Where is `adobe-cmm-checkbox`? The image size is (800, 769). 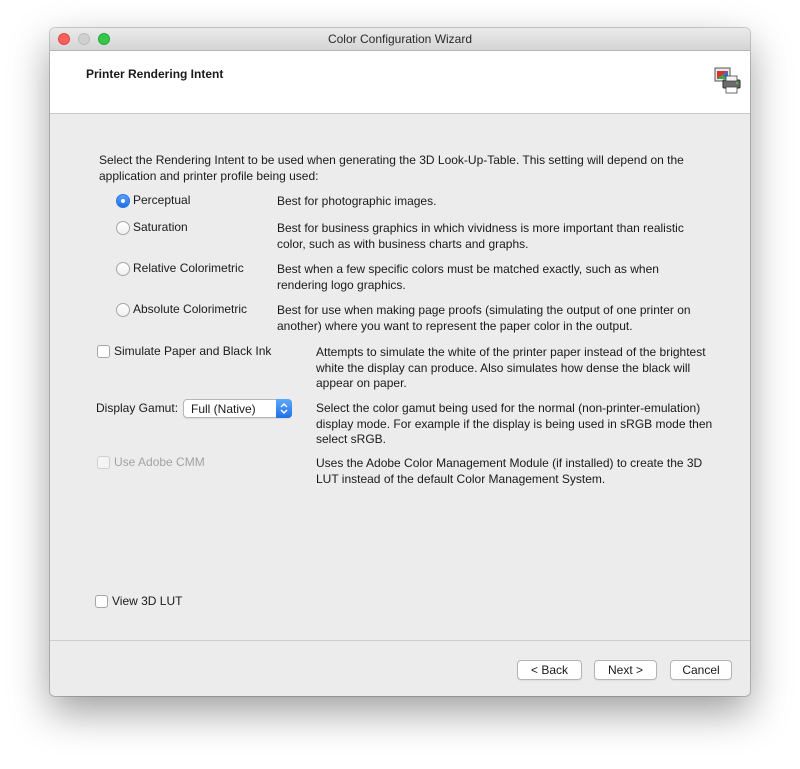
adobe-cmm-checkbox is located at coordinates (103, 462).